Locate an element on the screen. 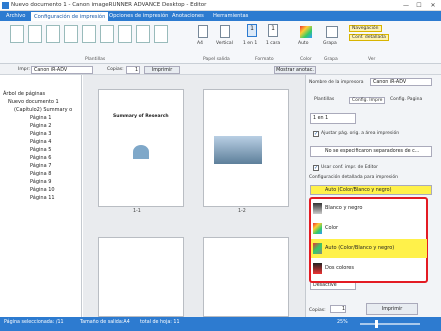 The width and height of the screenshot is (441, 331). layout-select: 1 en 1 is located at coordinates (333, 118).